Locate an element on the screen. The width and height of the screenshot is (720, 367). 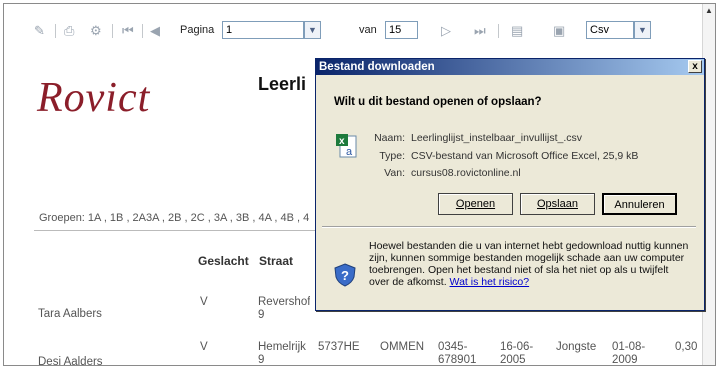
from-label: Van: is located at coordinates (394, 173).